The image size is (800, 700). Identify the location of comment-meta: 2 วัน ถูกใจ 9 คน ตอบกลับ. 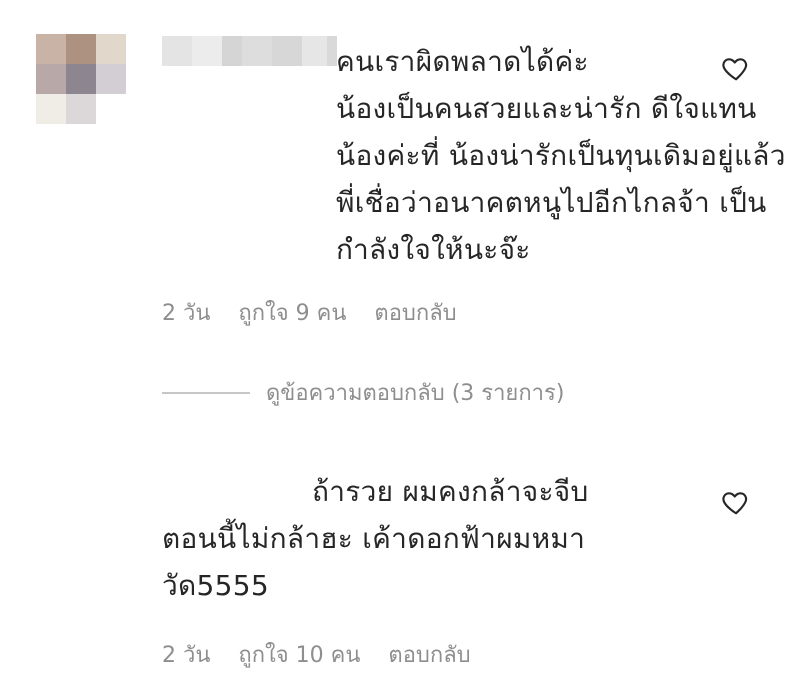
(309, 312).